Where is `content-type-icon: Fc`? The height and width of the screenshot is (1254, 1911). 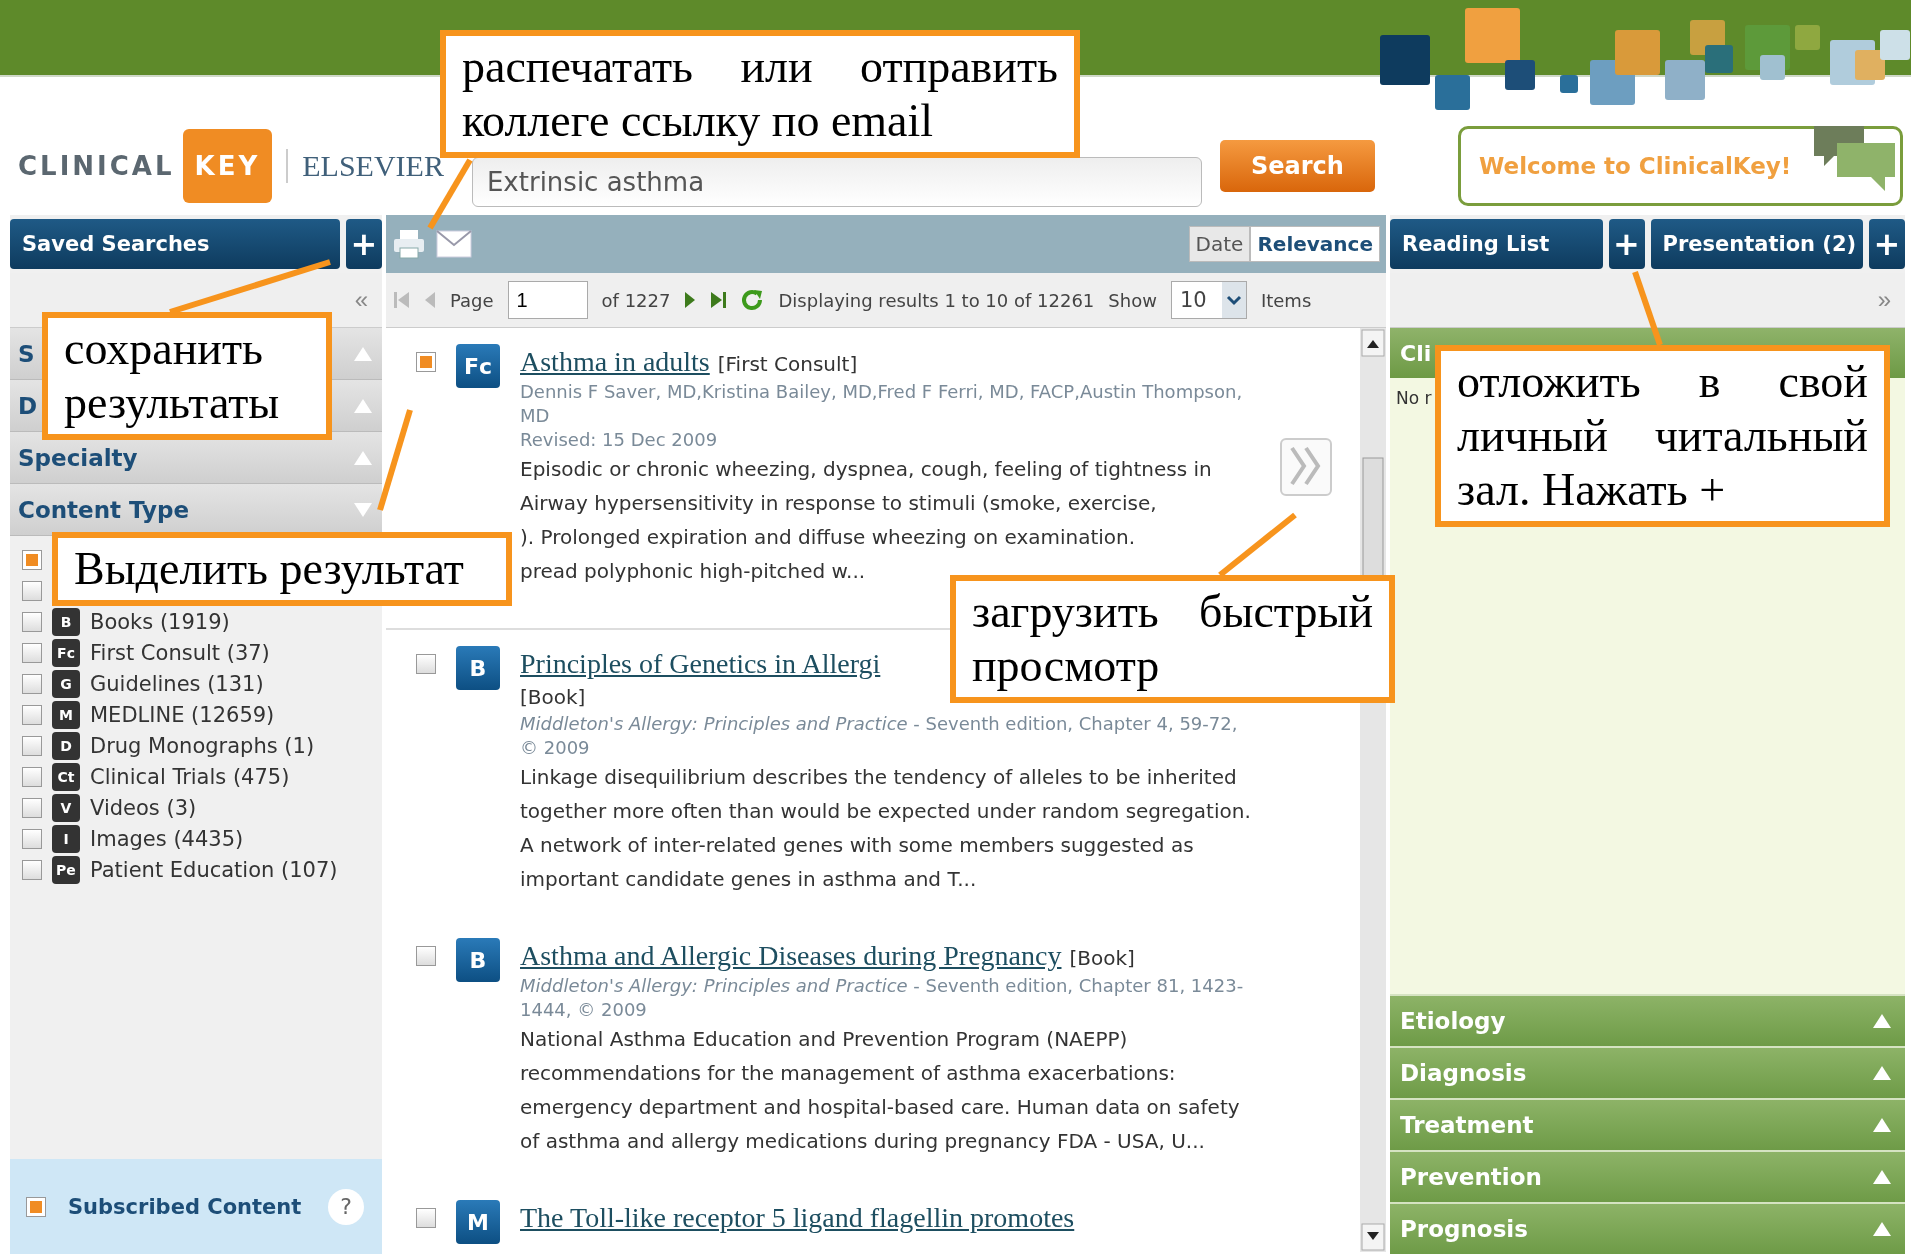 content-type-icon: Fc is located at coordinates (66, 652).